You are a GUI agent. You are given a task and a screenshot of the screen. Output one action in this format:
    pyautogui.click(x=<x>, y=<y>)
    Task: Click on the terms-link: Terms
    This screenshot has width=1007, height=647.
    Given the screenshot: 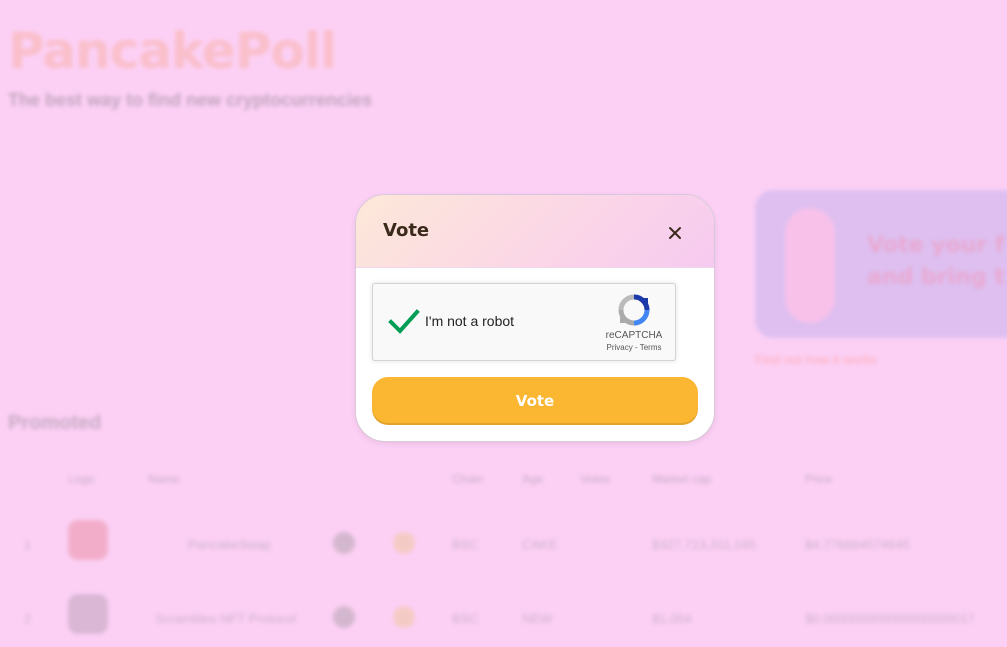 What is the action you would take?
    pyautogui.click(x=651, y=347)
    